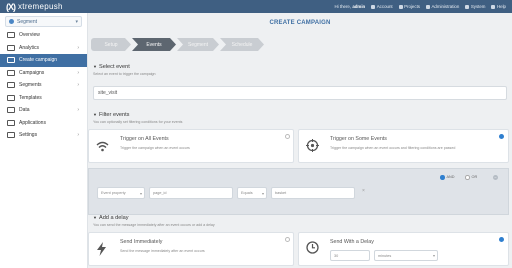 The image size is (512, 268). Describe the element at coordinates (501, 239) in the screenshot. I see `send-with-delay-radio` at that location.